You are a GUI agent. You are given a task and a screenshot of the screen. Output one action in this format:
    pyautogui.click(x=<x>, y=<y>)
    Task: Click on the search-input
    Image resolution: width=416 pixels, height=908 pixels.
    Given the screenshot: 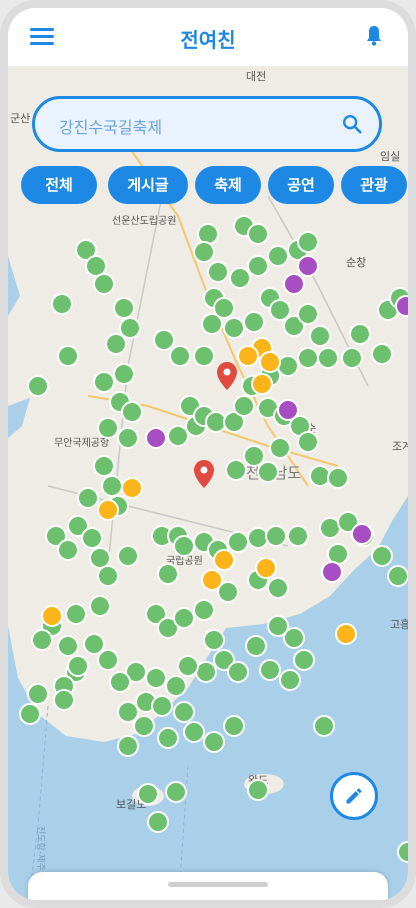 What is the action you would take?
    pyautogui.click(x=189, y=126)
    